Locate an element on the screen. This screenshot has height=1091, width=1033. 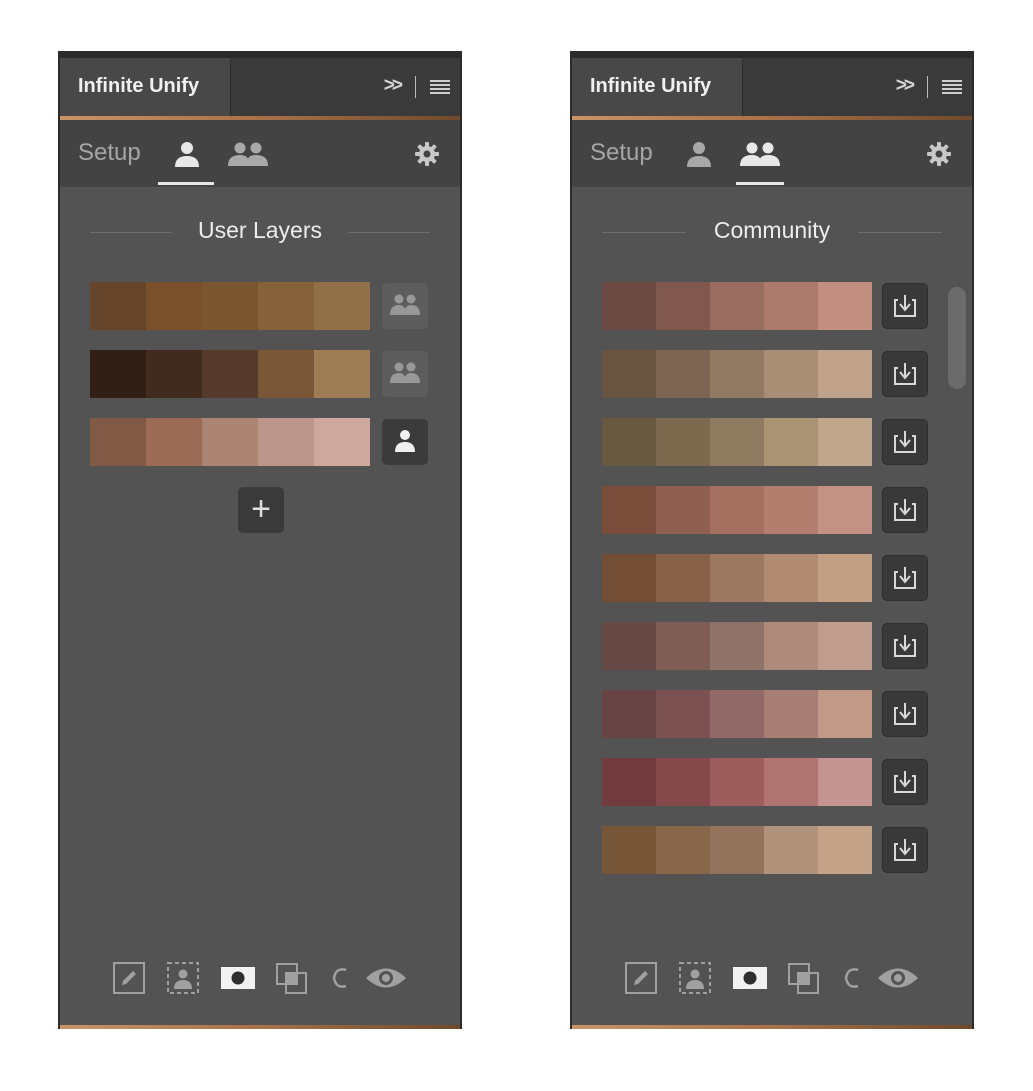
add-layer-button: + is located at coordinates (261, 510).